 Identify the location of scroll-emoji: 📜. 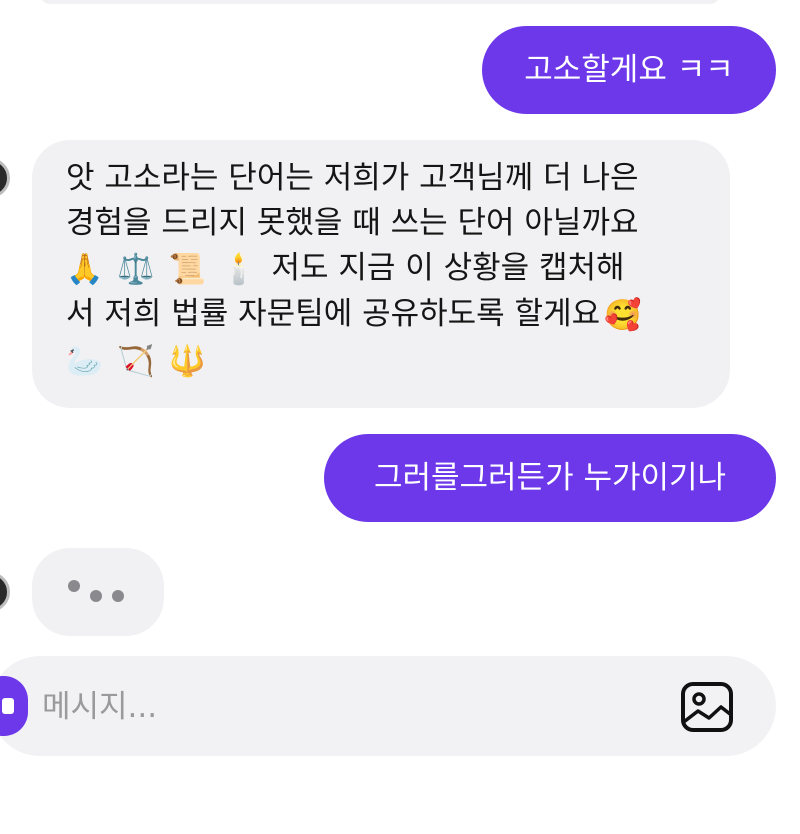
(187, 269).